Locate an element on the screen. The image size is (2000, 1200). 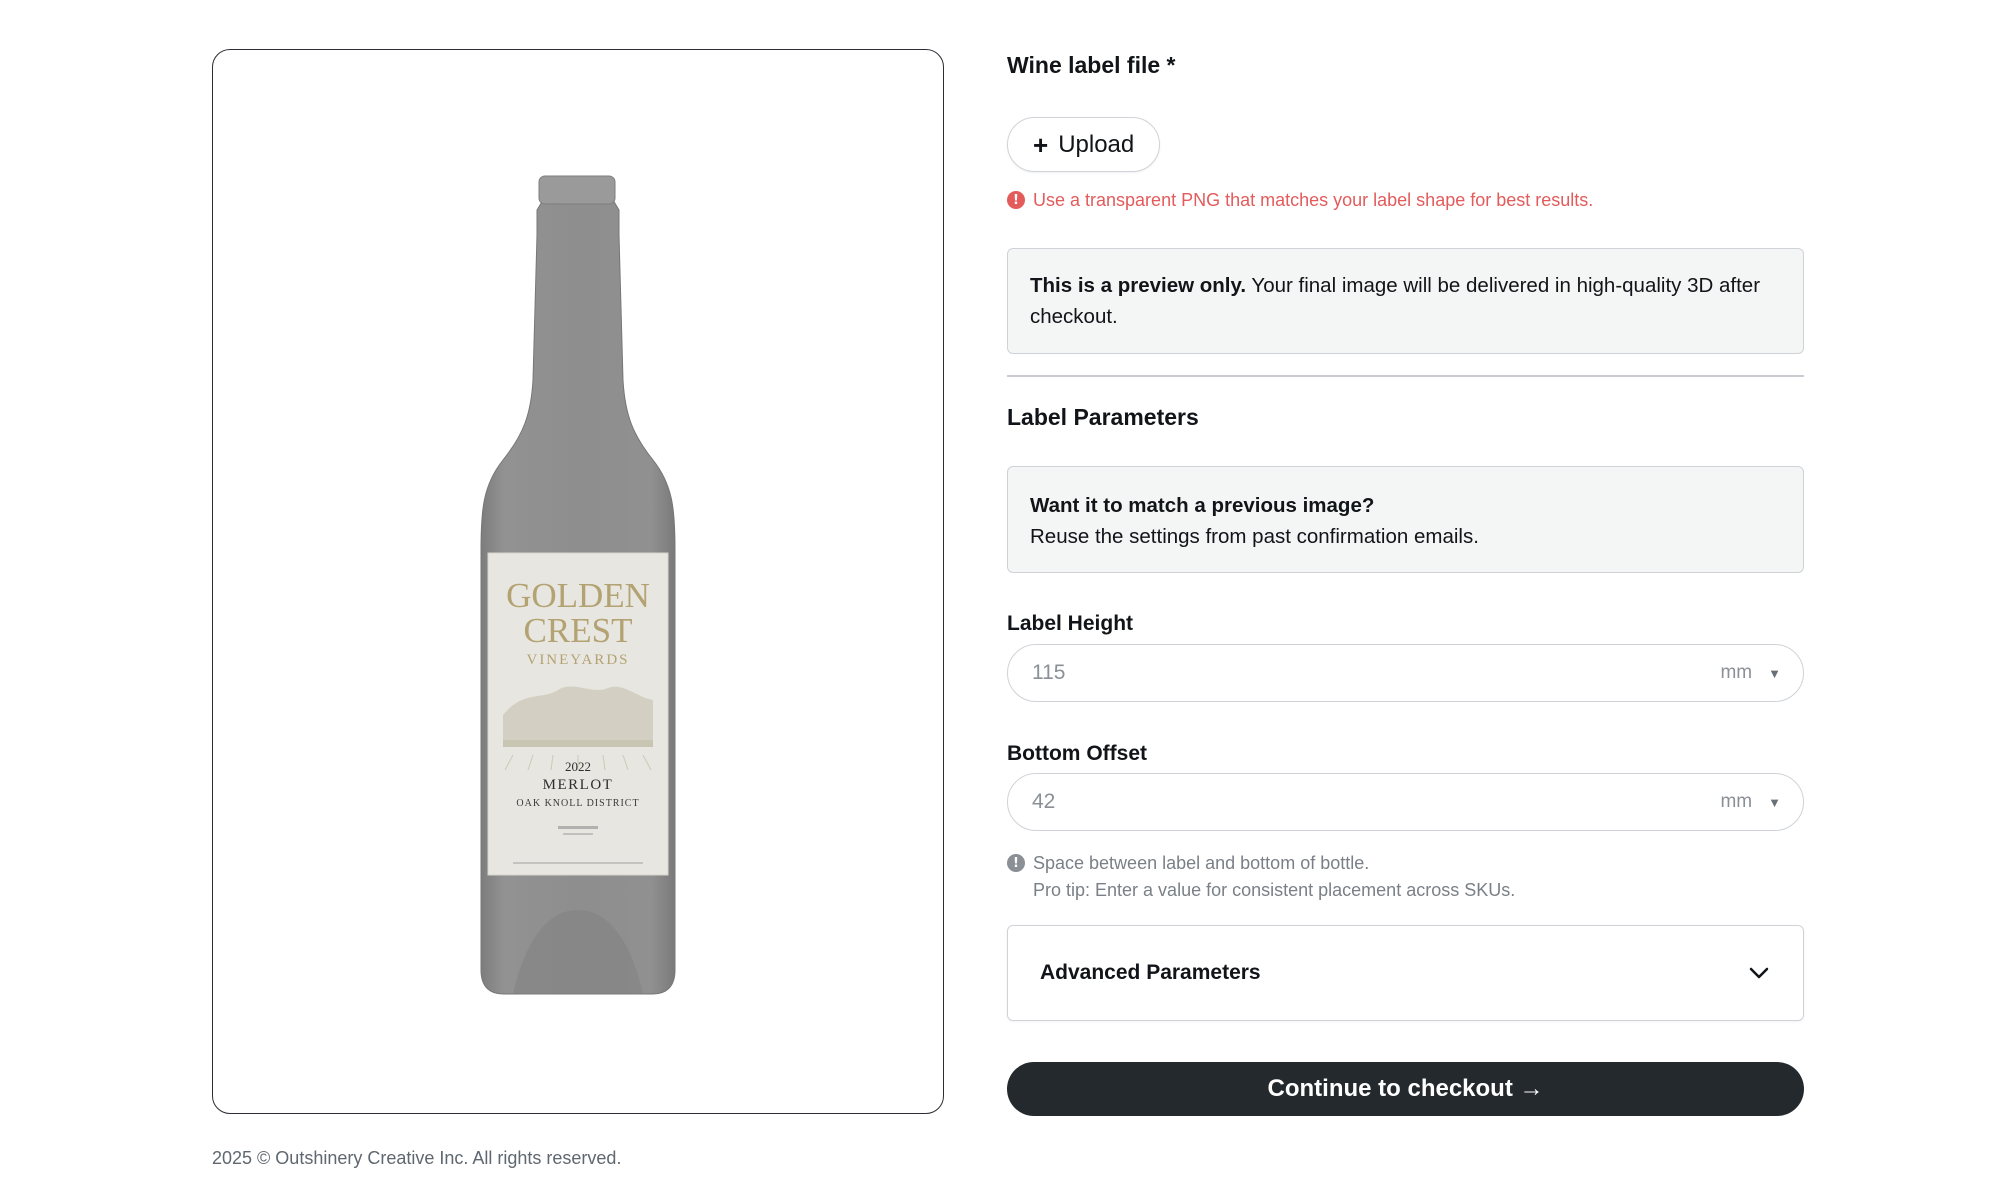
plus-icon: + is located at coordinates (1041, 144).